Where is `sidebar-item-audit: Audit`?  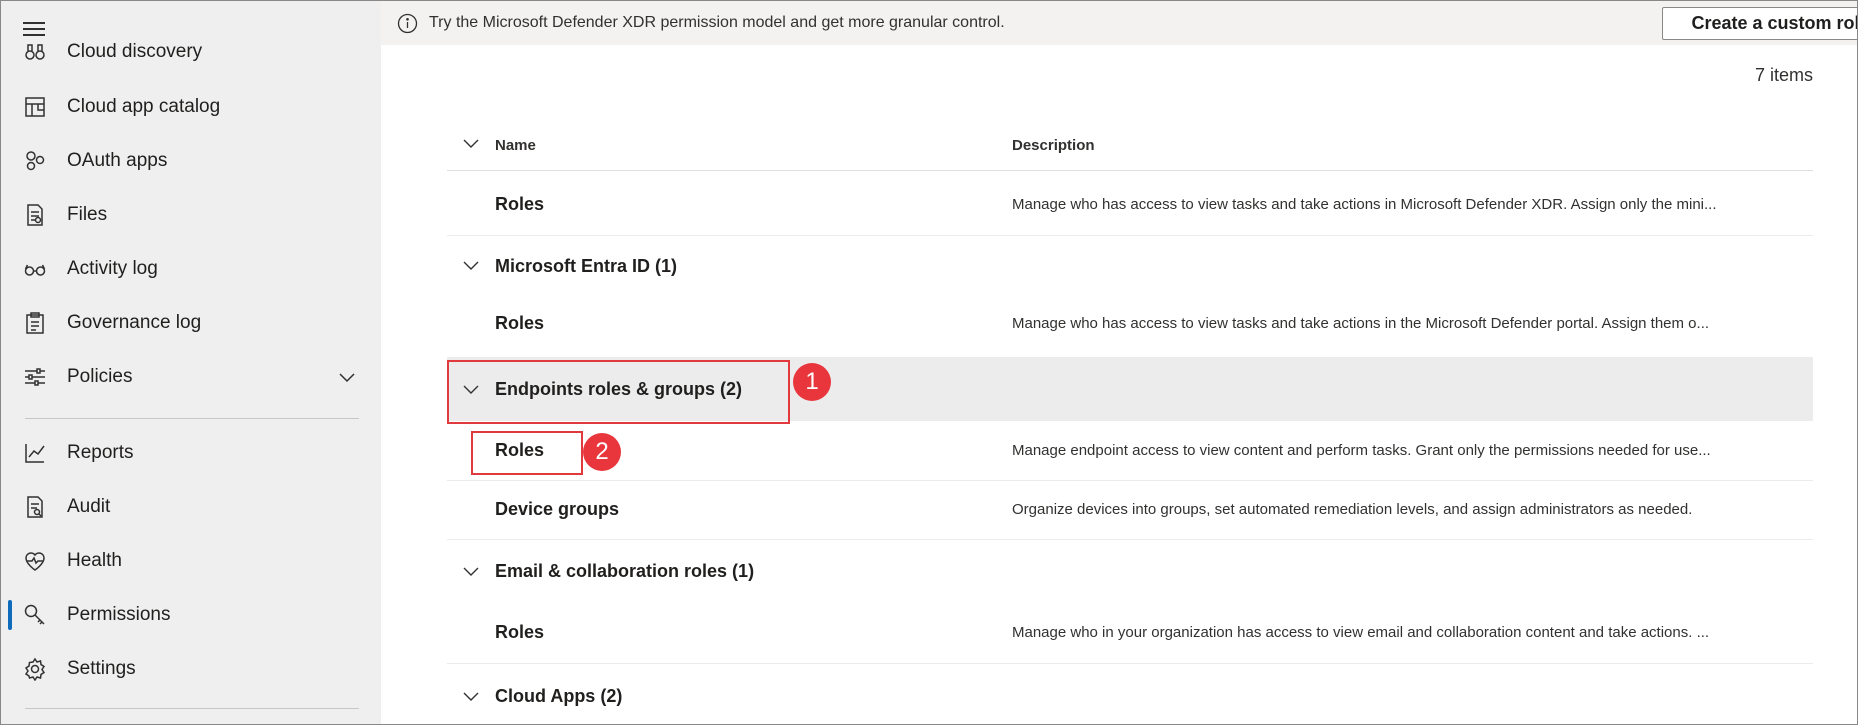
sidebar-item-audit: Audit is located at coordinates (191, 507).